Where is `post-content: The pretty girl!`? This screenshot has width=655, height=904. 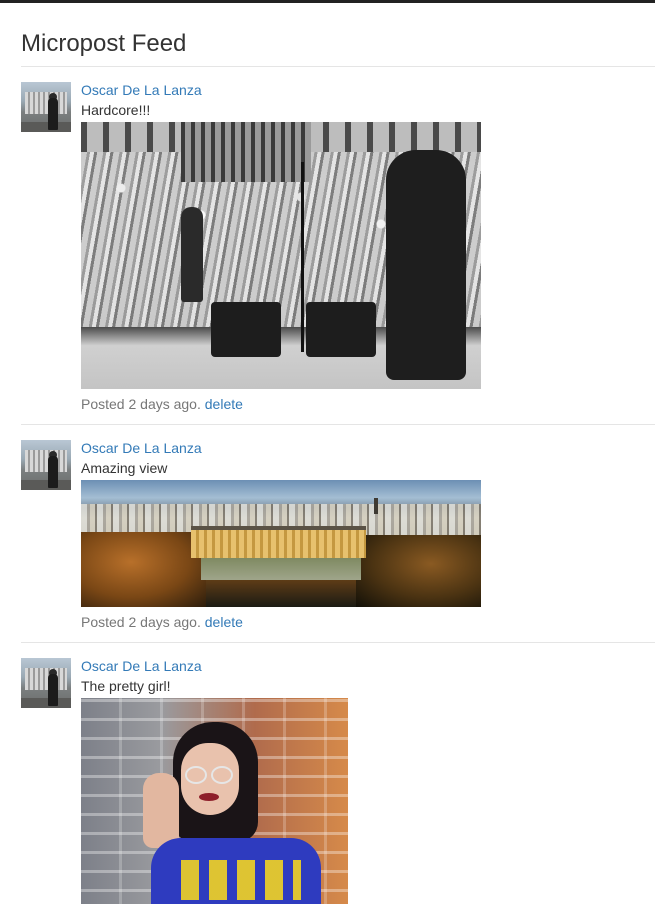
post-content: The pretty girl! is located at coordinates (126, 686).